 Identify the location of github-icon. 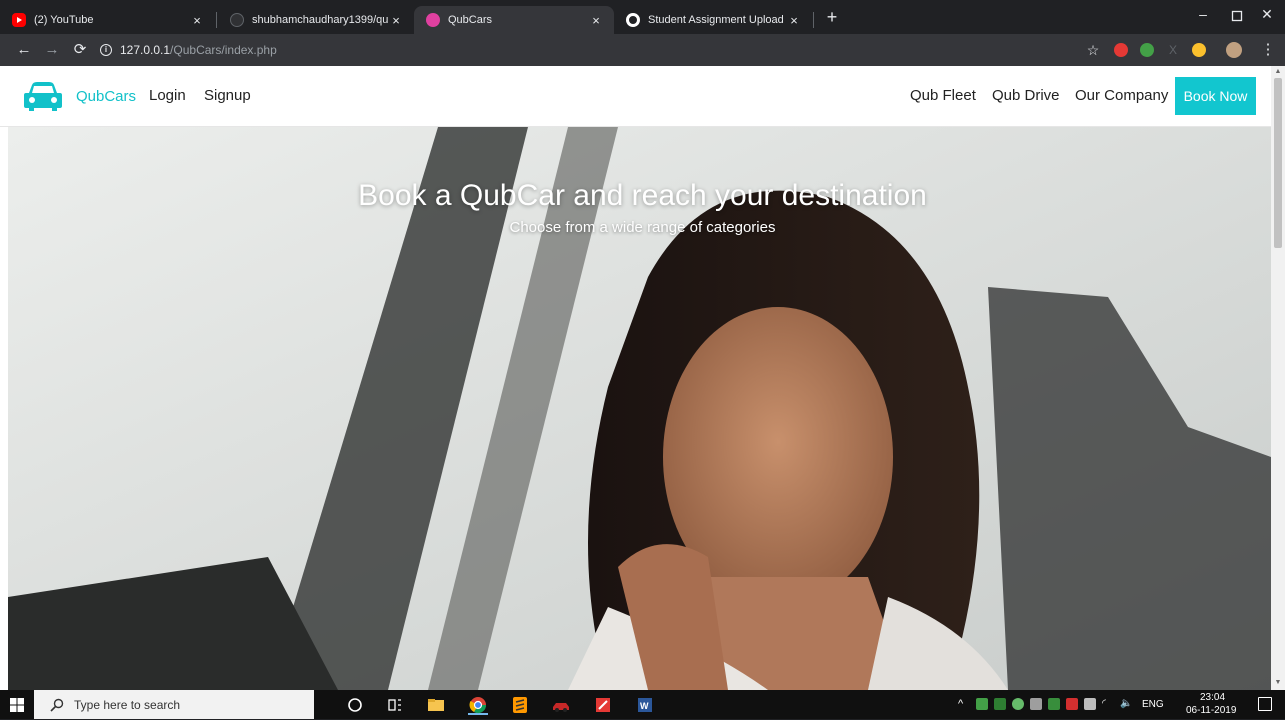
(237, 20).